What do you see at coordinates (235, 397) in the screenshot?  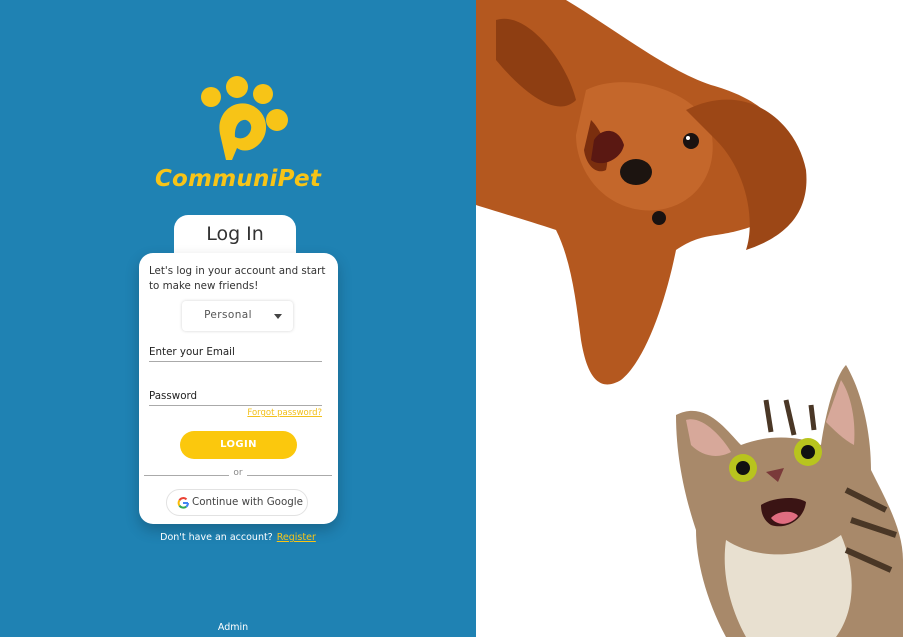 I see `password-field` at bounding box center [235, 397].